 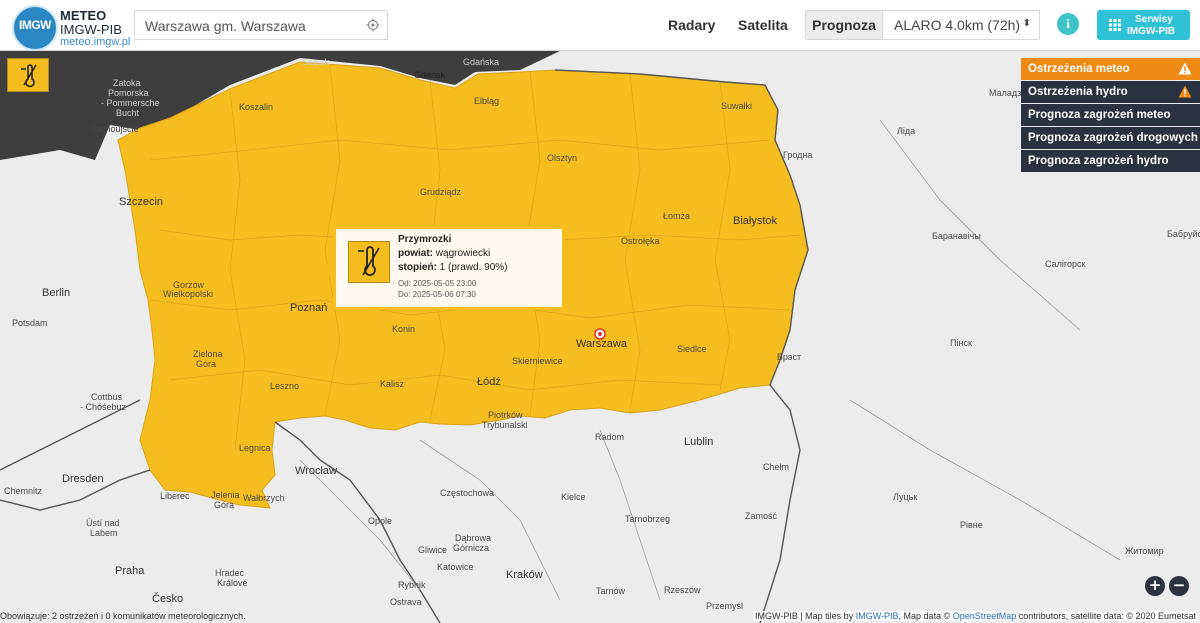 What do you see at coordinates (906, 131) in the screenshot?
I see `city-label: Ліда` at bounding box center [906, 131].